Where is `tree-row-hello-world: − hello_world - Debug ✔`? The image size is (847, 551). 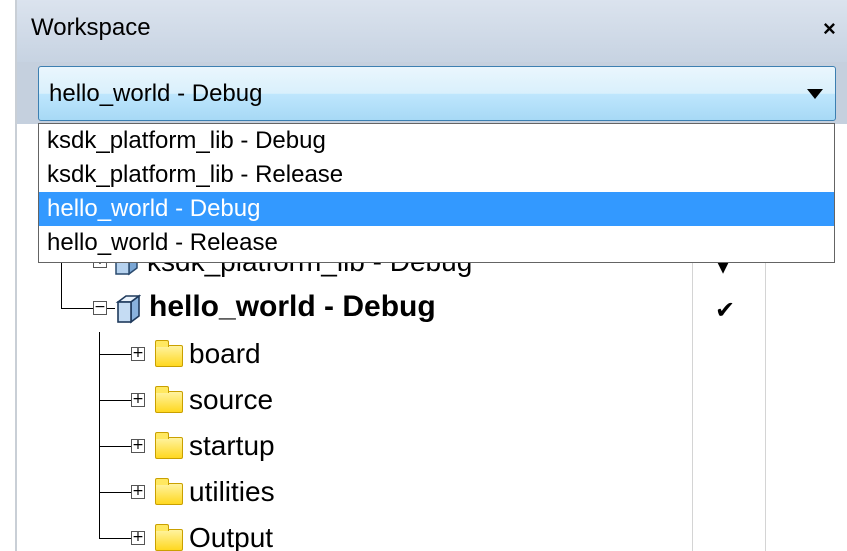 tree-row-hello-world: − hello_world - Debug ✔ is located at coordinates (432, 312).